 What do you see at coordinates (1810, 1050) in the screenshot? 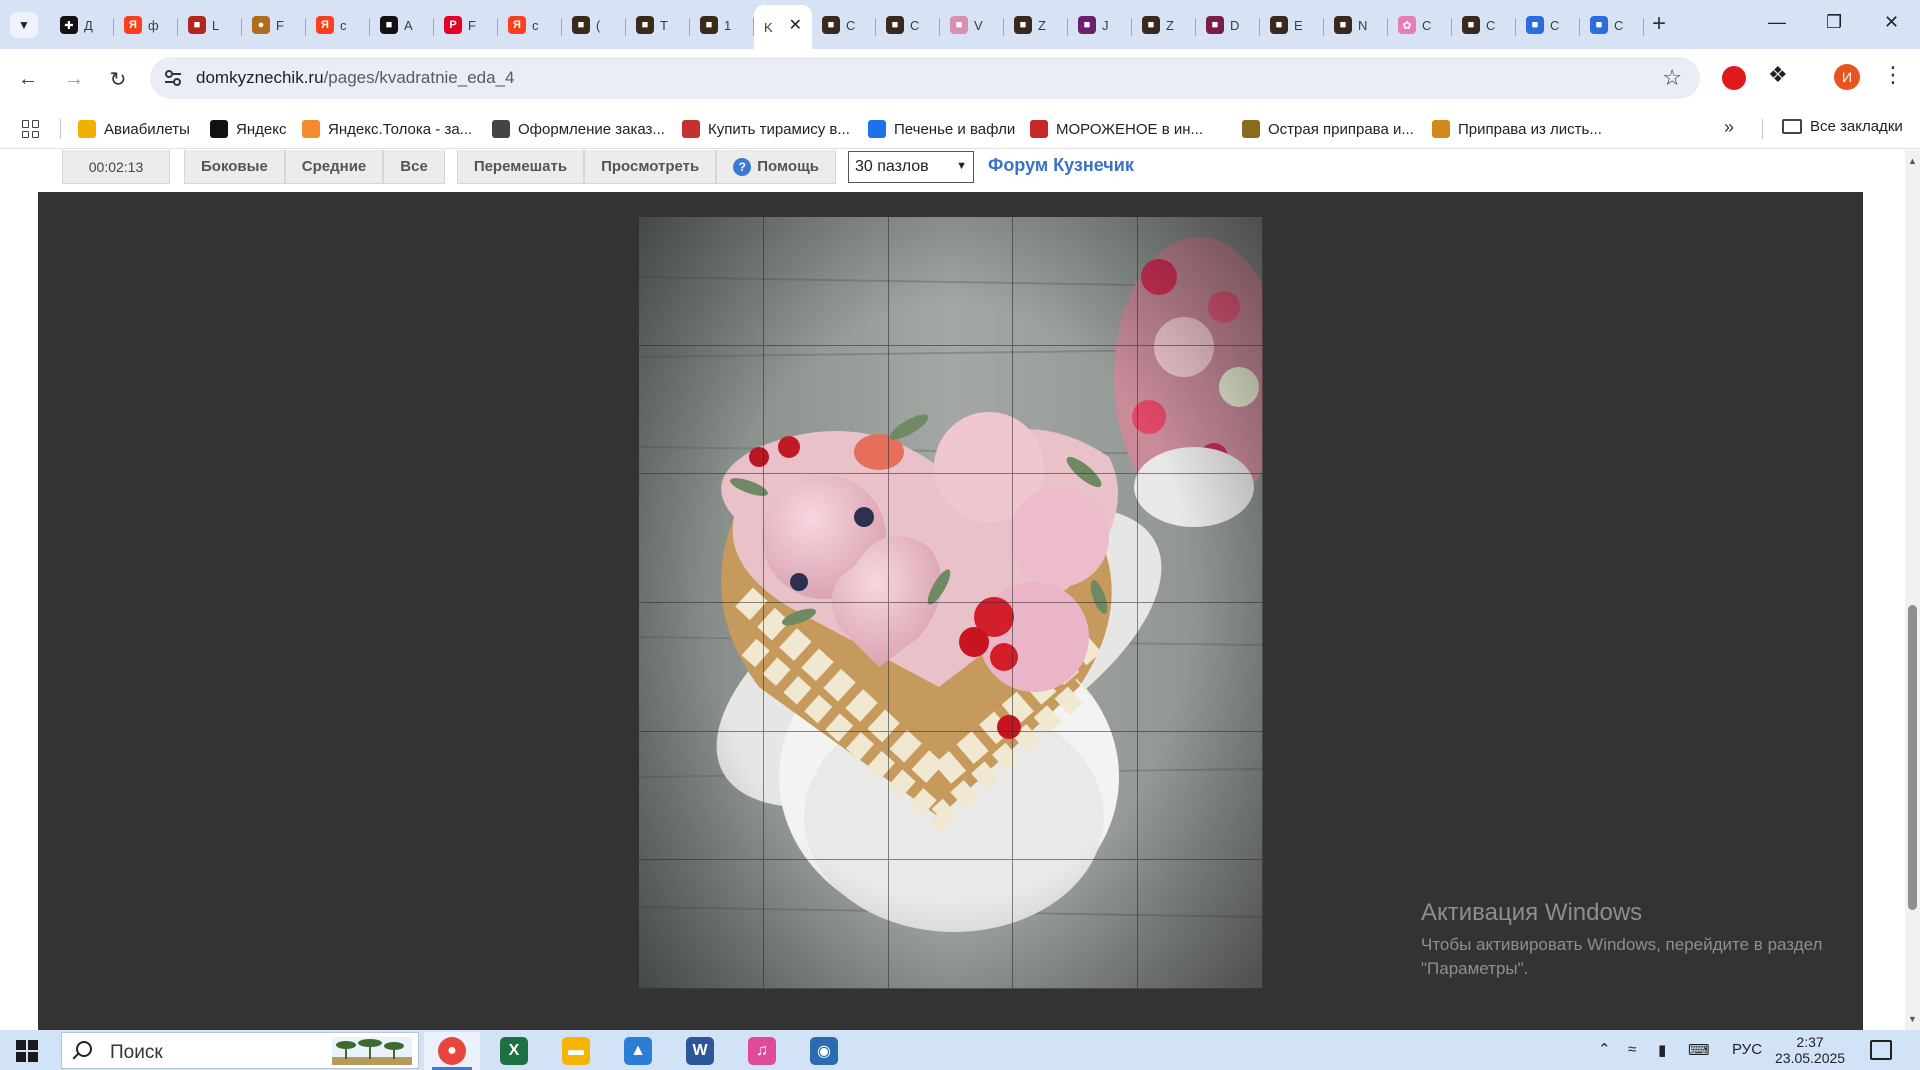
I see `system-clock: 2:37 23.05.2025` at bounding box center [1810, 1050].